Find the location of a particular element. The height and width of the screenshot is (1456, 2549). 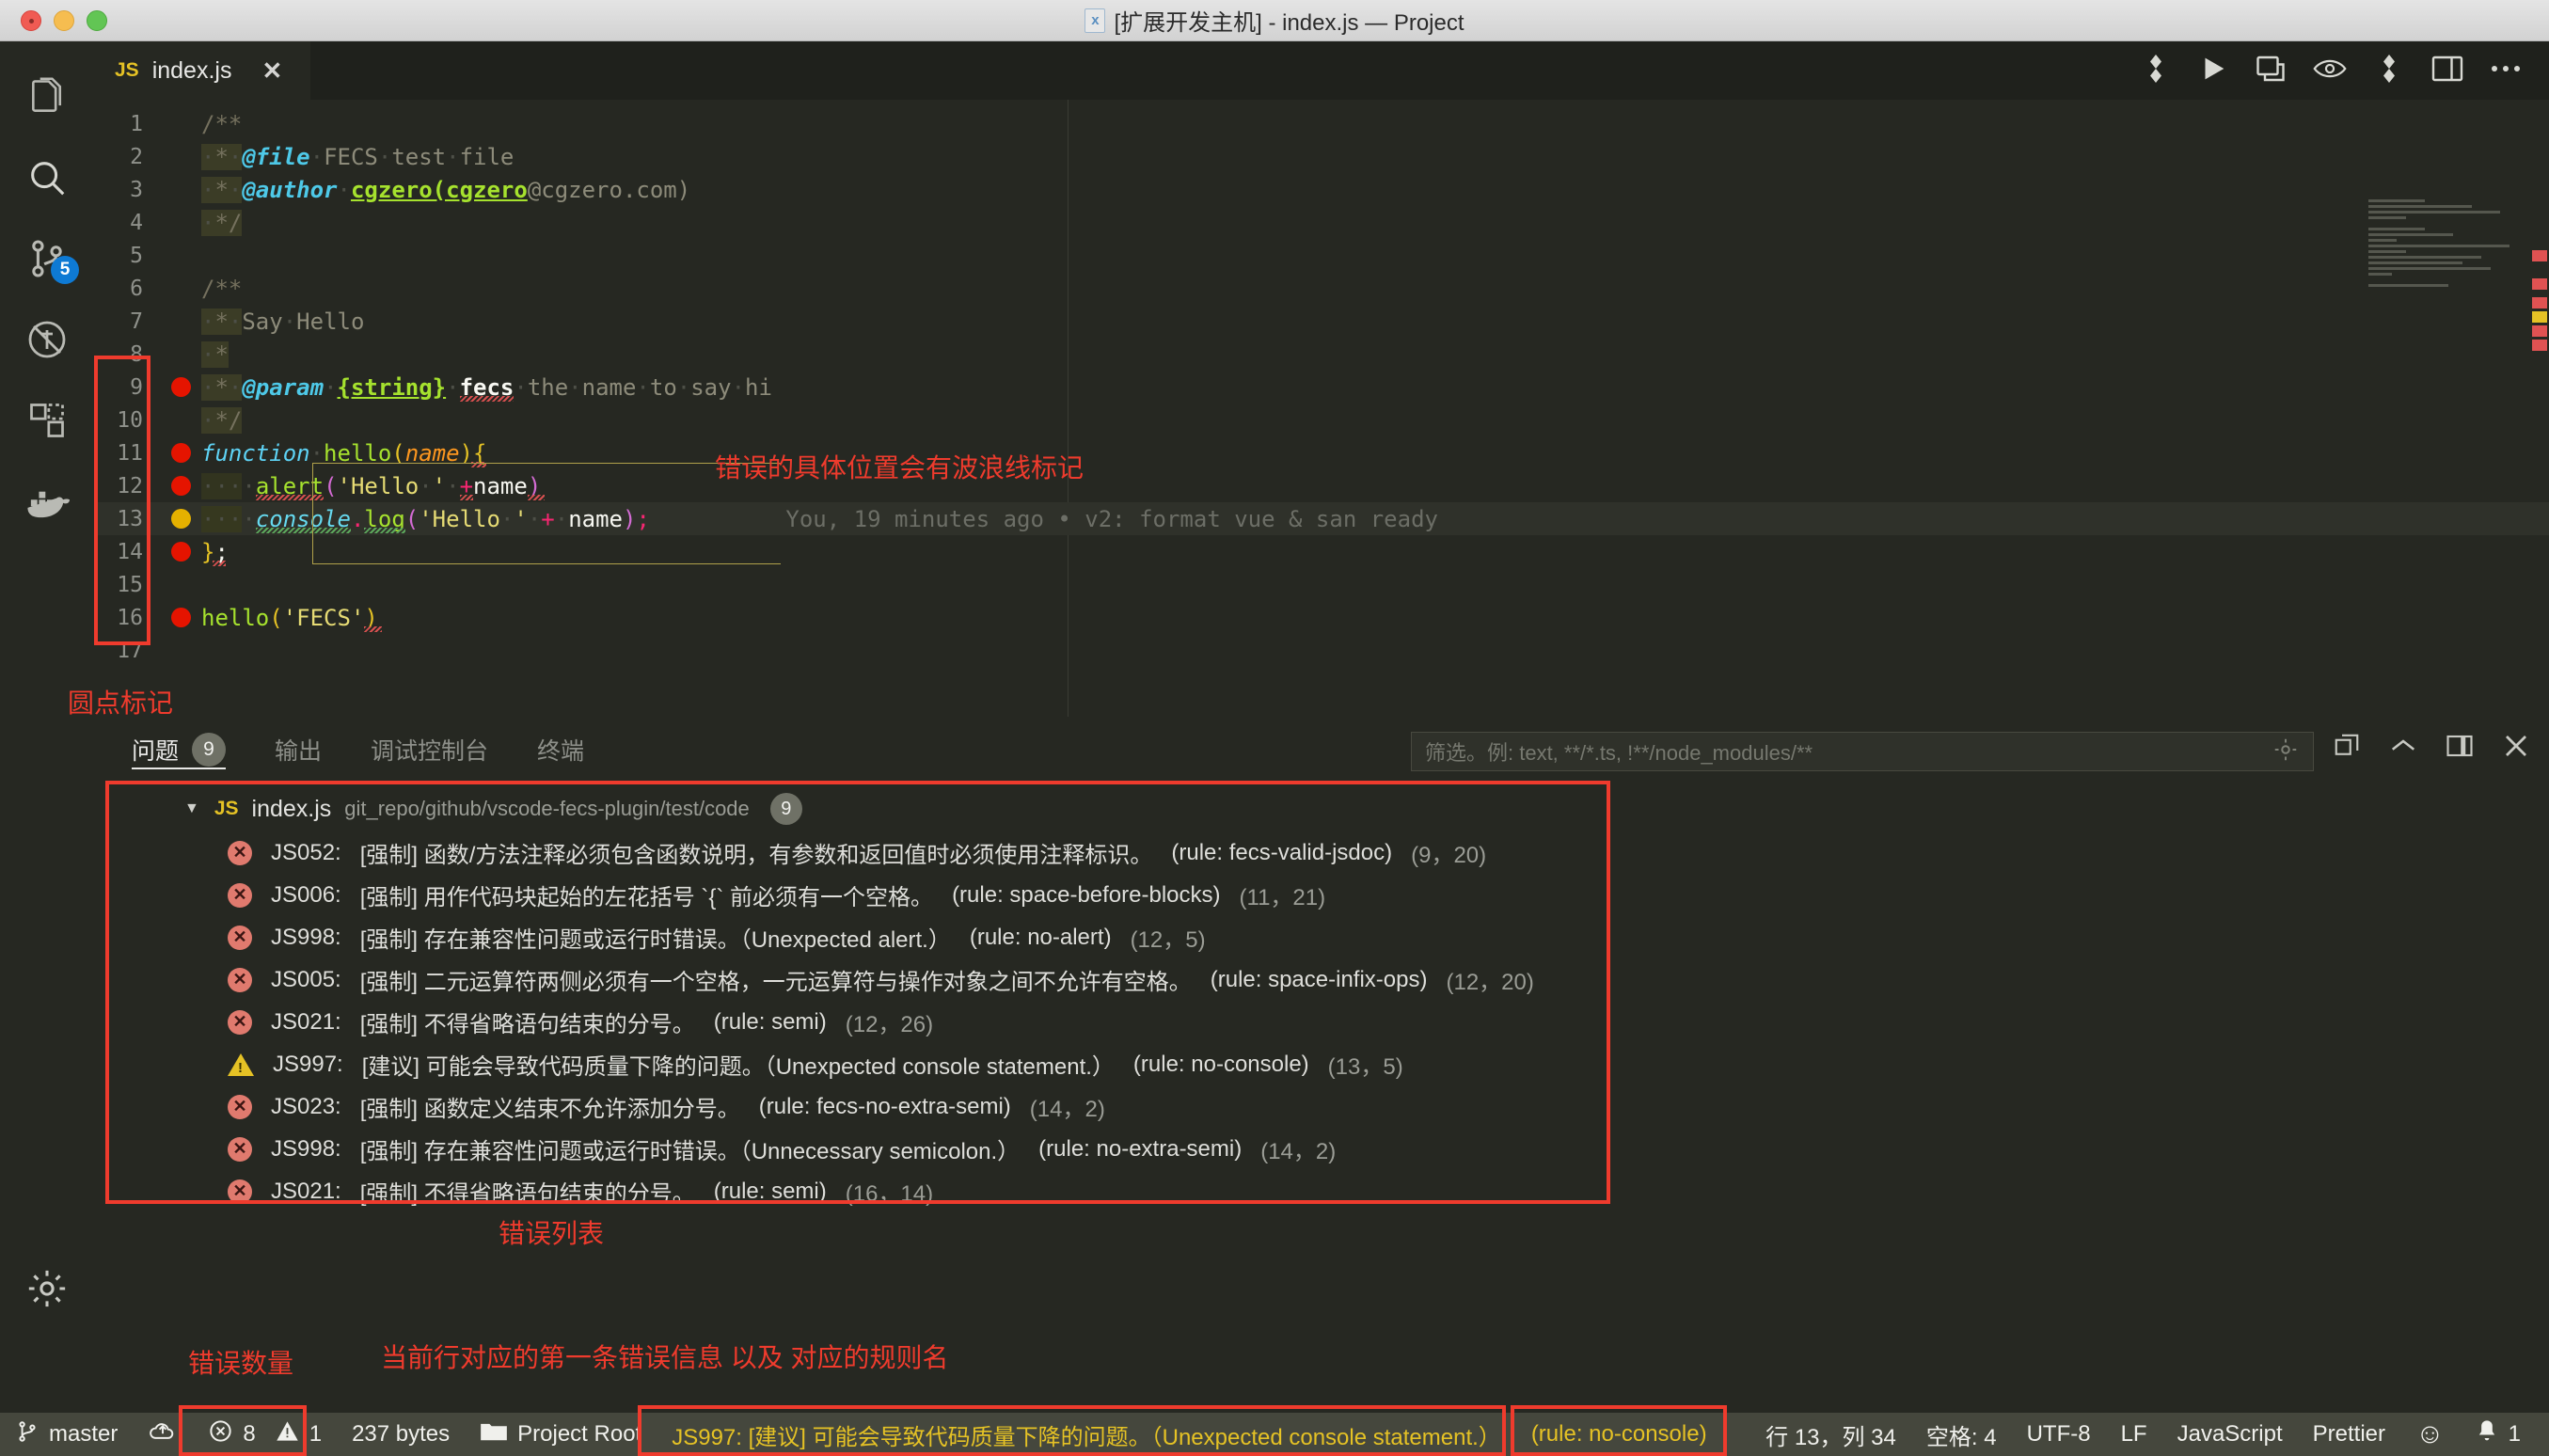

status-indentation: 空格: 4 is located at coordinates (1961, 1434).